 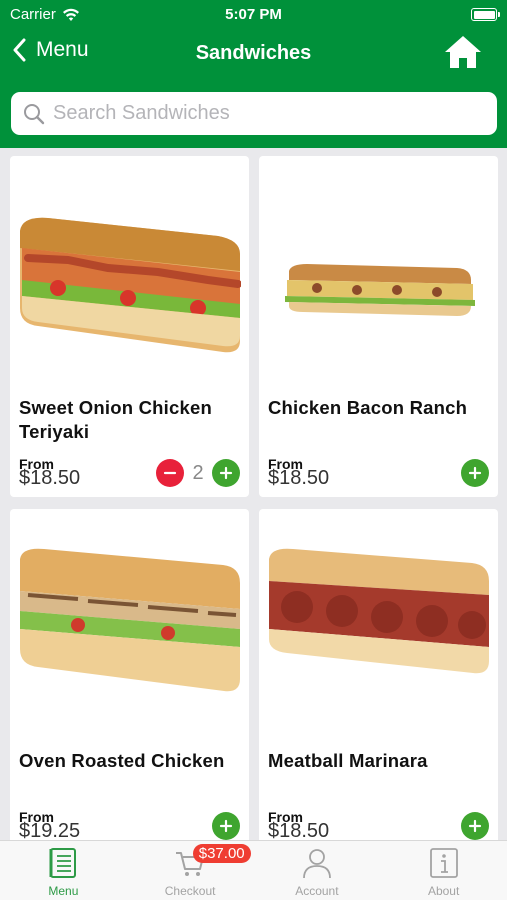 I want to click on home-button, so click(x=463, y=52).